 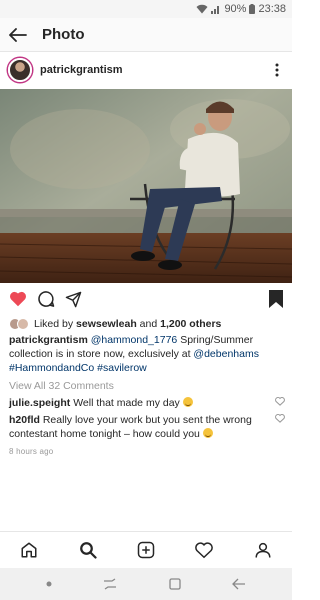 I want to click on caption-hashtag-hammondandco: #HammondandCo, so click(x=51, y=368).